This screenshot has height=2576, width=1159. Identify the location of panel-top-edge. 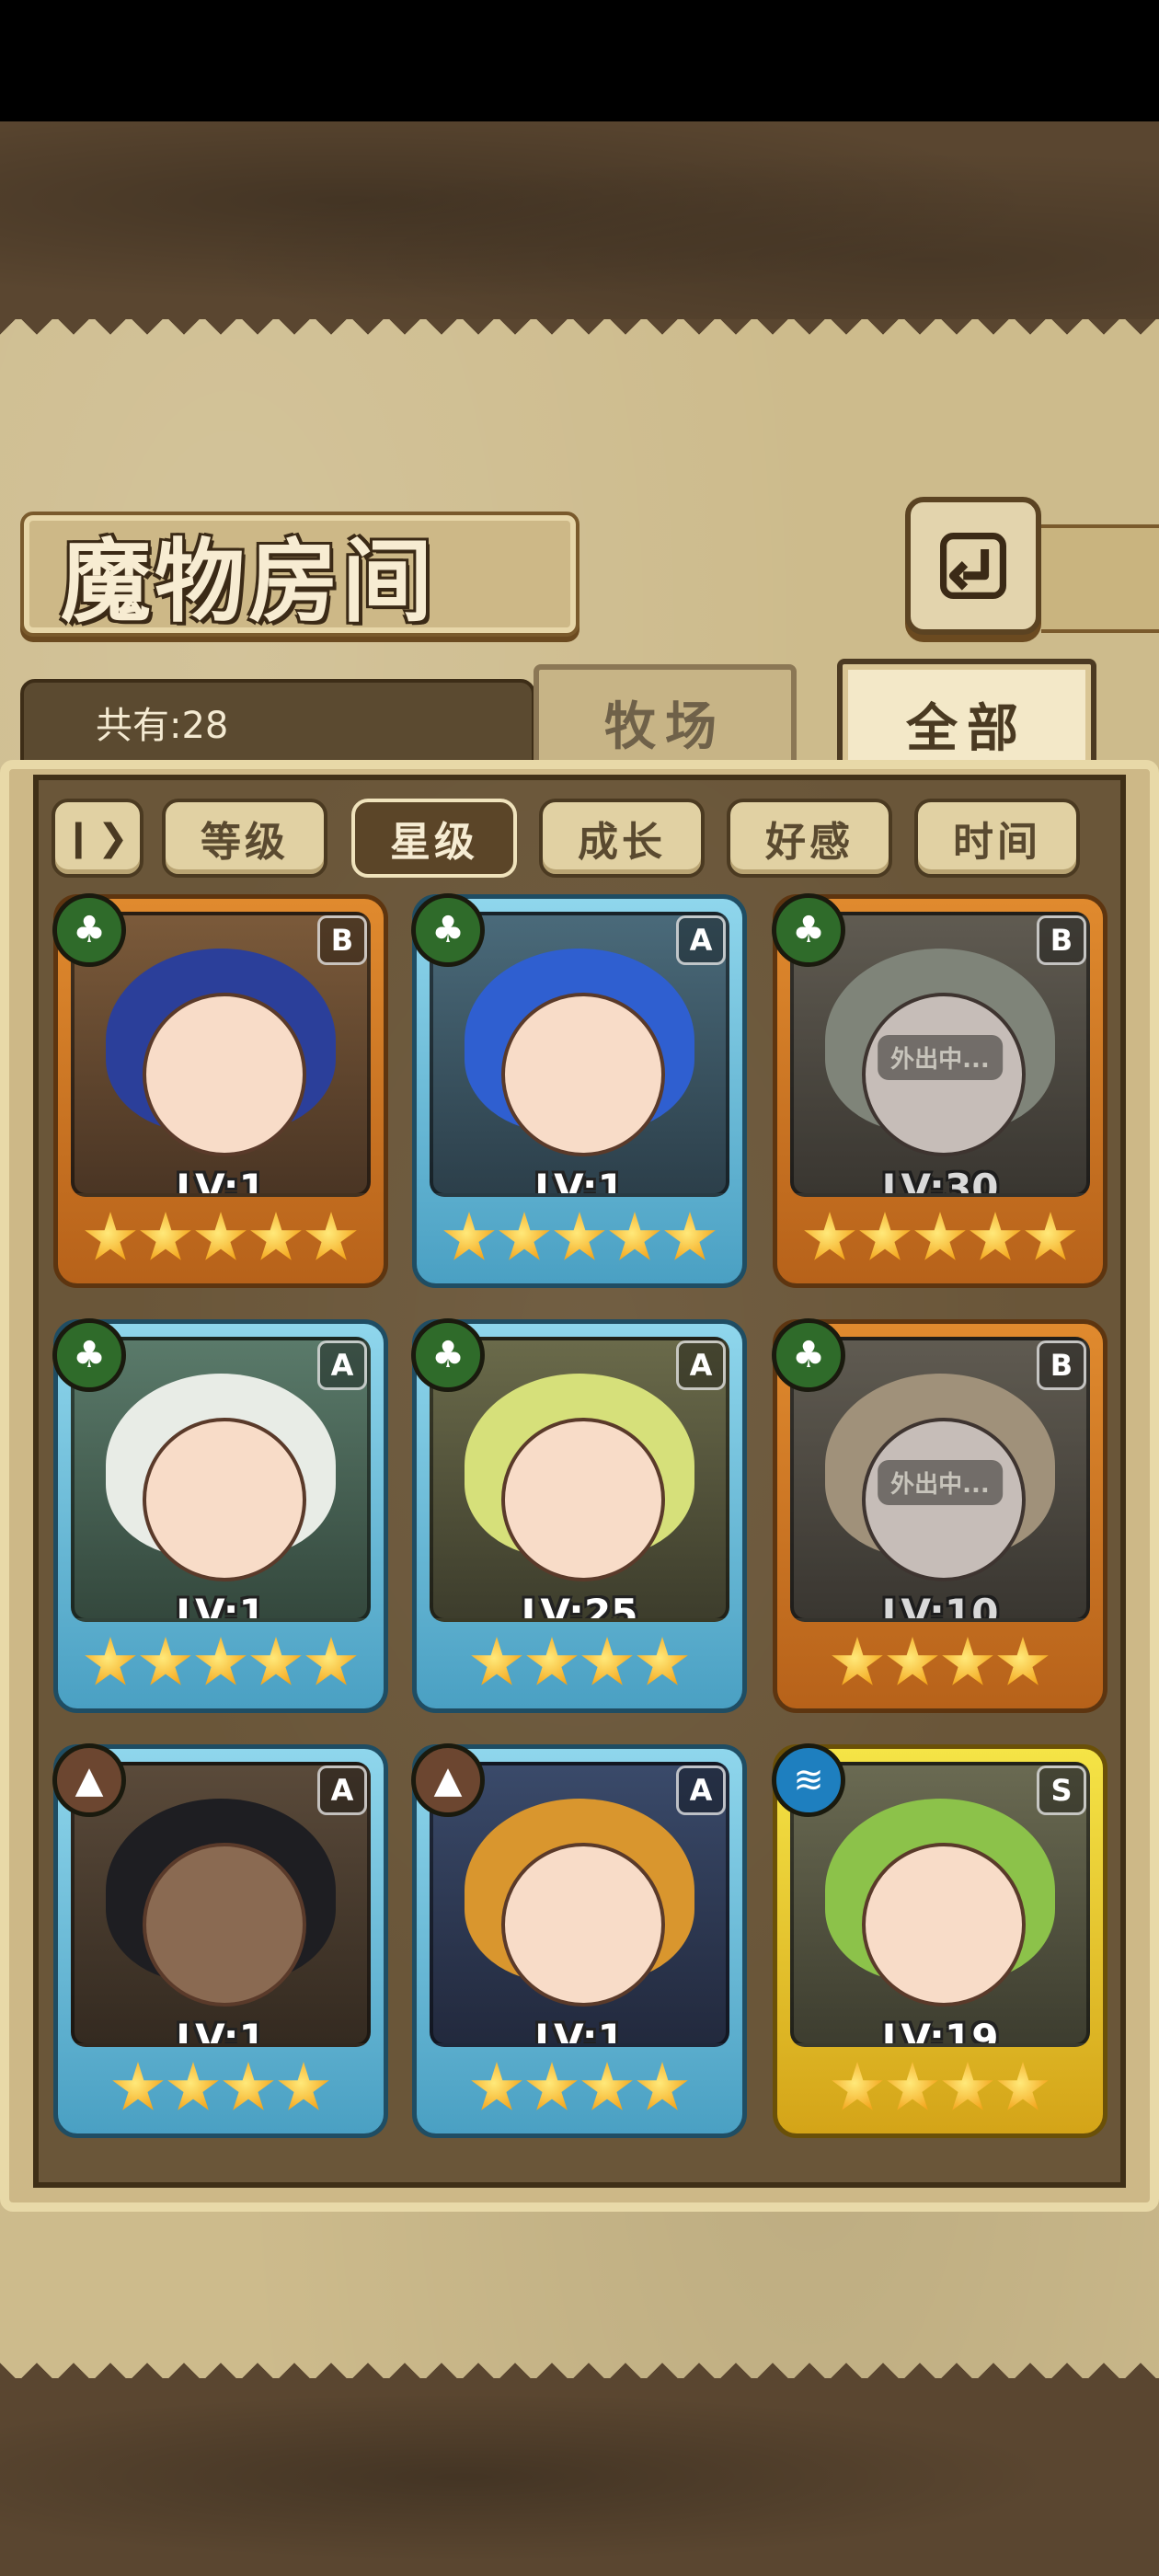
(579, 332).